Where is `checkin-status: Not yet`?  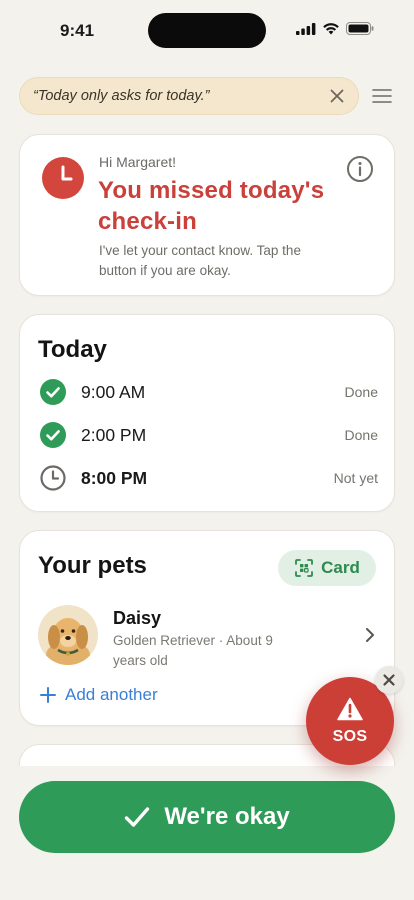 checkin-status: Not yet is located at coordinates (355, 478).